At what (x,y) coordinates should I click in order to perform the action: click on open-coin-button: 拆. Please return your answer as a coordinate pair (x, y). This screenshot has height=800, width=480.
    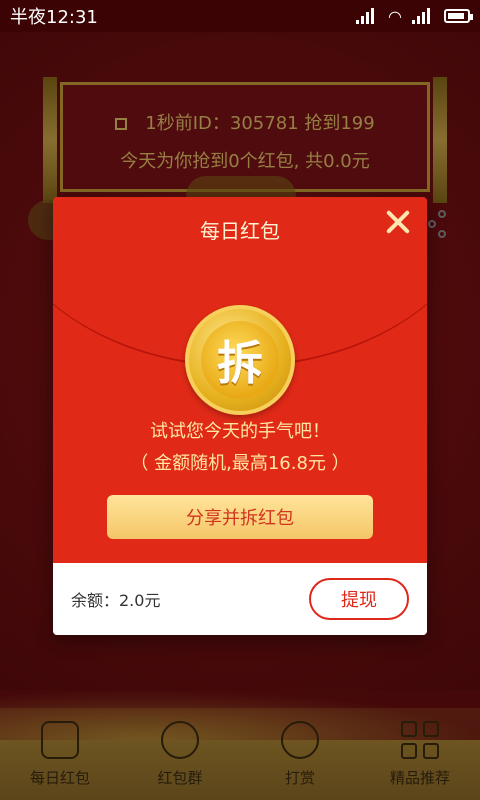
    Looking at the image, I should click on (240, 360).